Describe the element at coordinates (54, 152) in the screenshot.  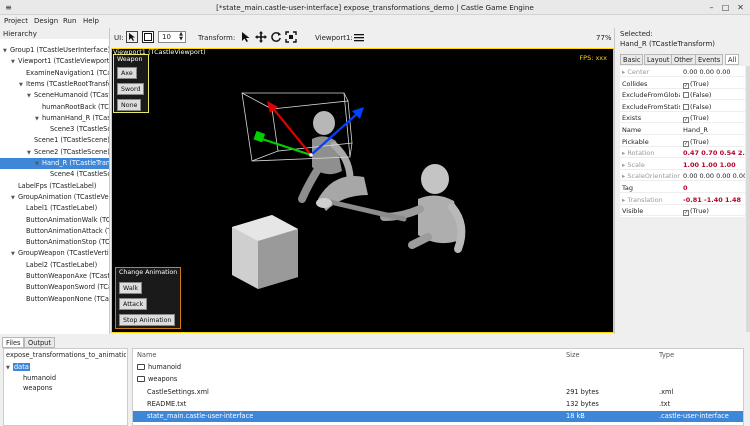
I see `hierarchy-item: ▼ Scene2 (TCastleScene)` at that location.